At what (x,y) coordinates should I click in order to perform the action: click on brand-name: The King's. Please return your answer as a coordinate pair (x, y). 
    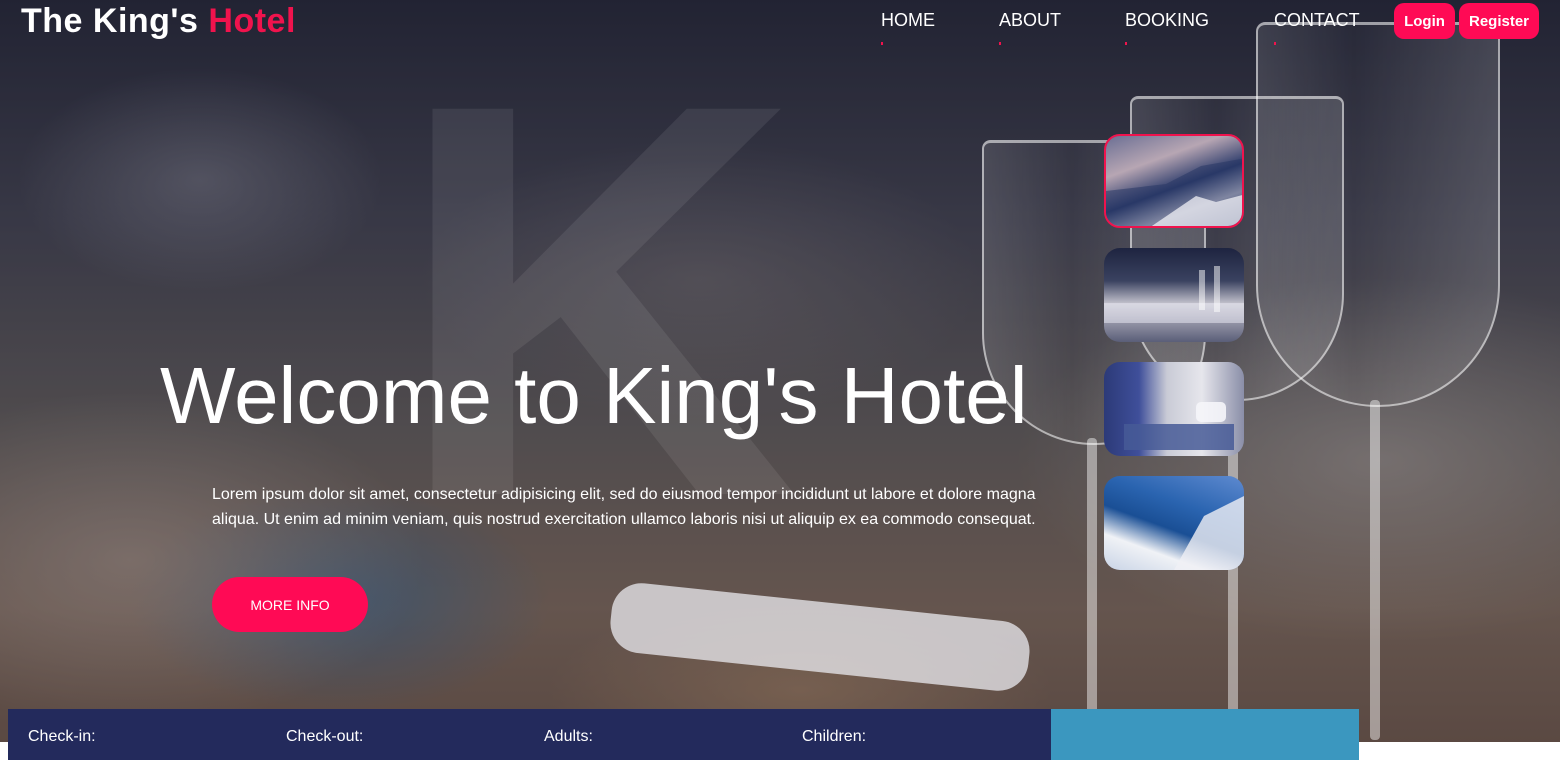
    Looking at the image, I should click on (110, 21).